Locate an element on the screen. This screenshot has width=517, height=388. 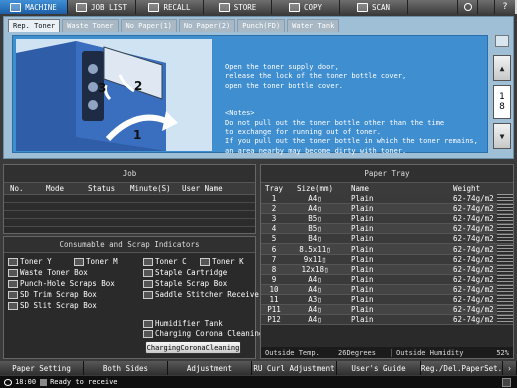
page-indicator: 1 8 is located at coordinates (502, 102).